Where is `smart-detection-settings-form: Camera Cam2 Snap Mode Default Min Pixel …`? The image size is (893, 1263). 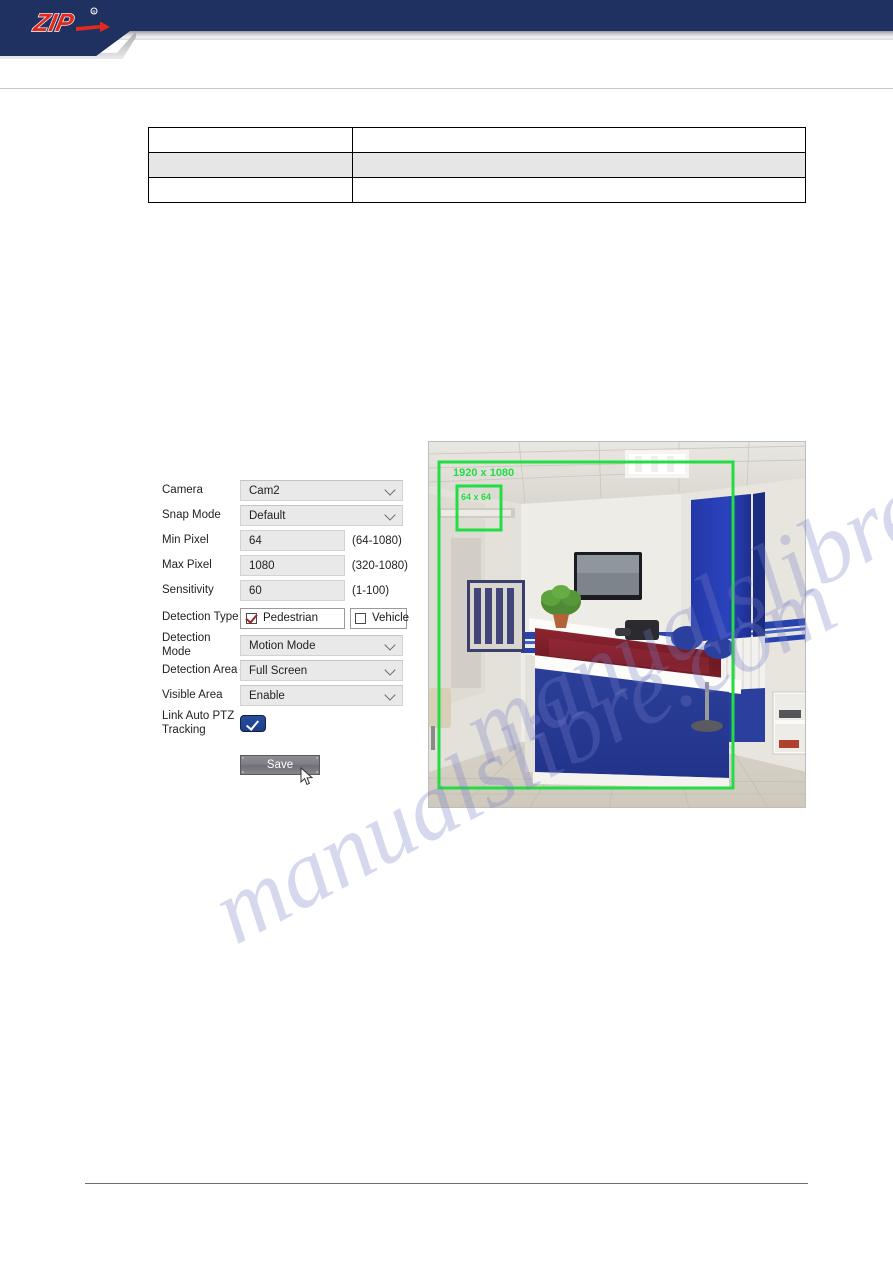 smart-detection-settings-form: Camera Cam2 Snap Mode Default Min Pixel … is located at coordinates (286, 608).